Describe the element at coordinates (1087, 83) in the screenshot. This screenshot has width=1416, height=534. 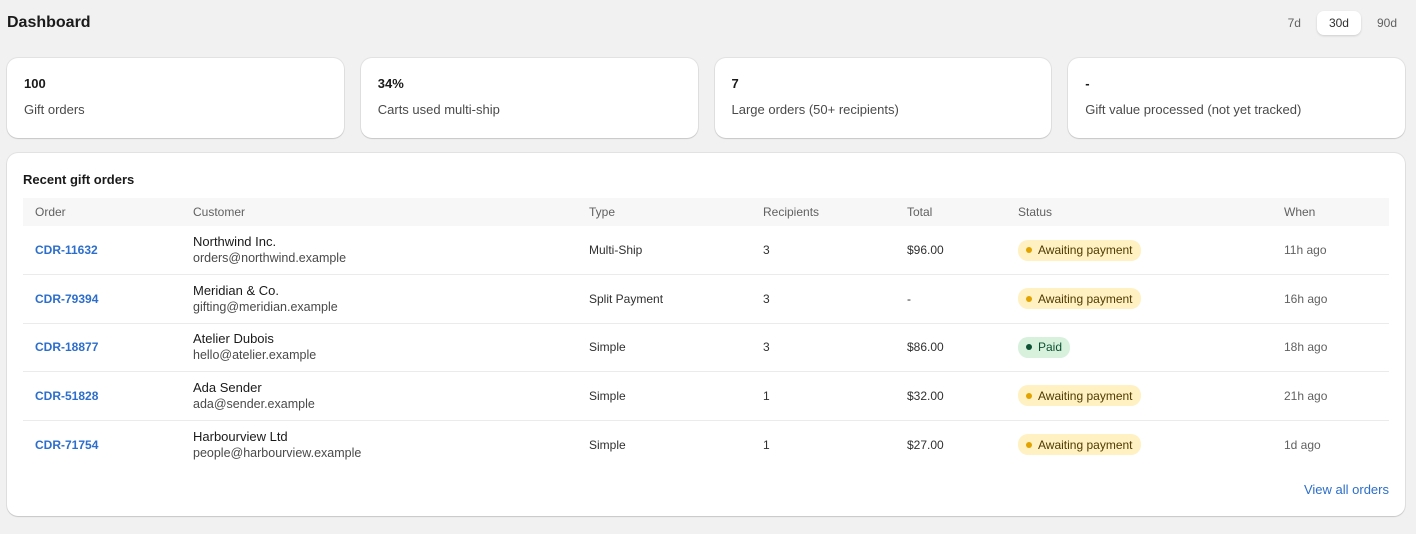
I see `stat-value: -` at that location.